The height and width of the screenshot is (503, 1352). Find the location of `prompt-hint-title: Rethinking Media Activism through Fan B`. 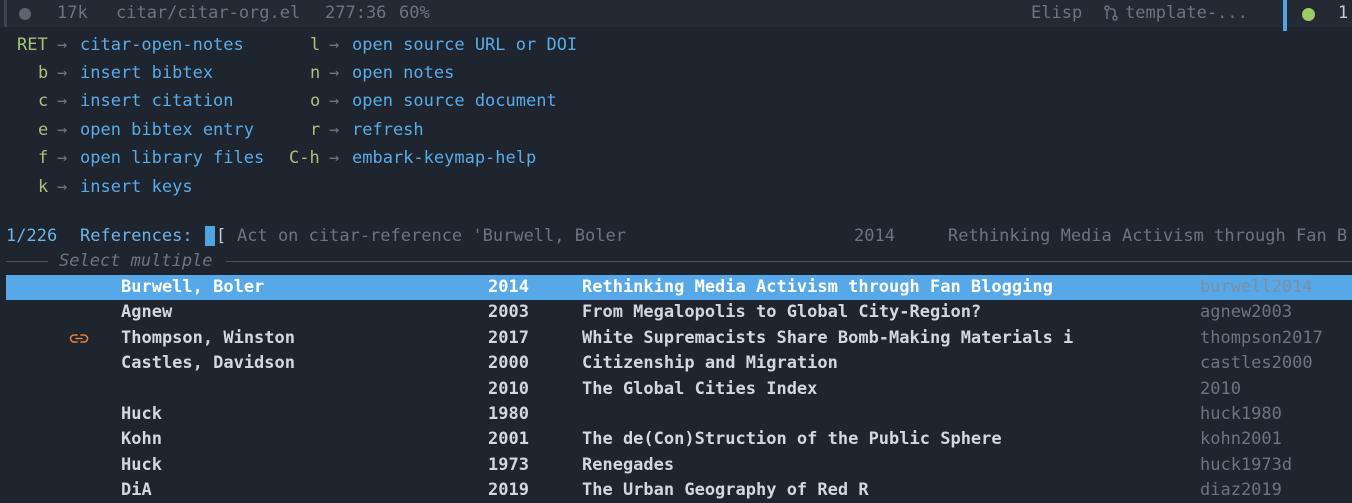

prompt-hint-title: Rethinking Media Activism through Fan B is located at coordinates (1148, 236).